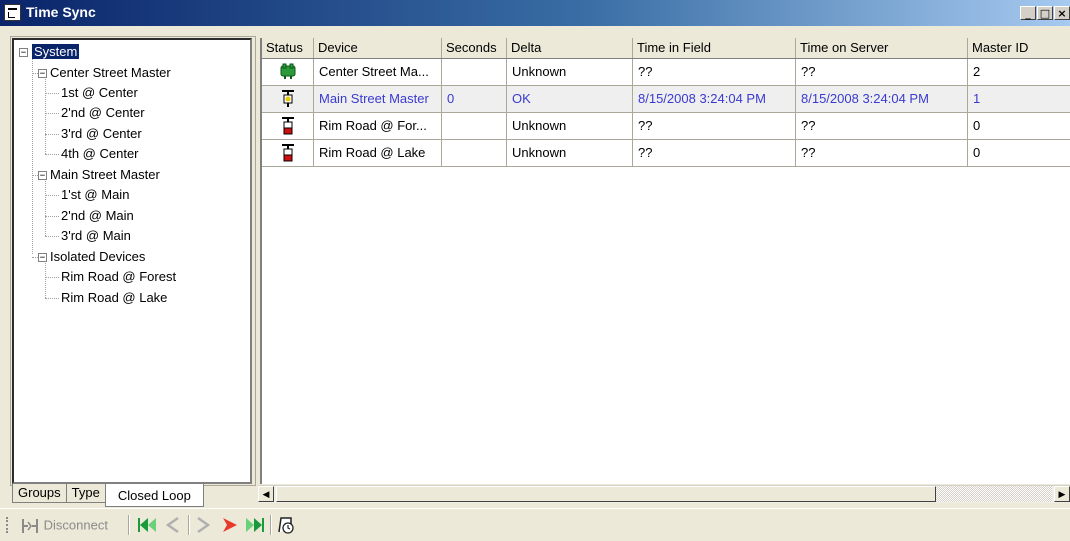 The image size is (1070, 541). Describe the element at coordinates (154, 495) in the screenshot. I see `tab-closed-loop: Closed Loop` at that location.